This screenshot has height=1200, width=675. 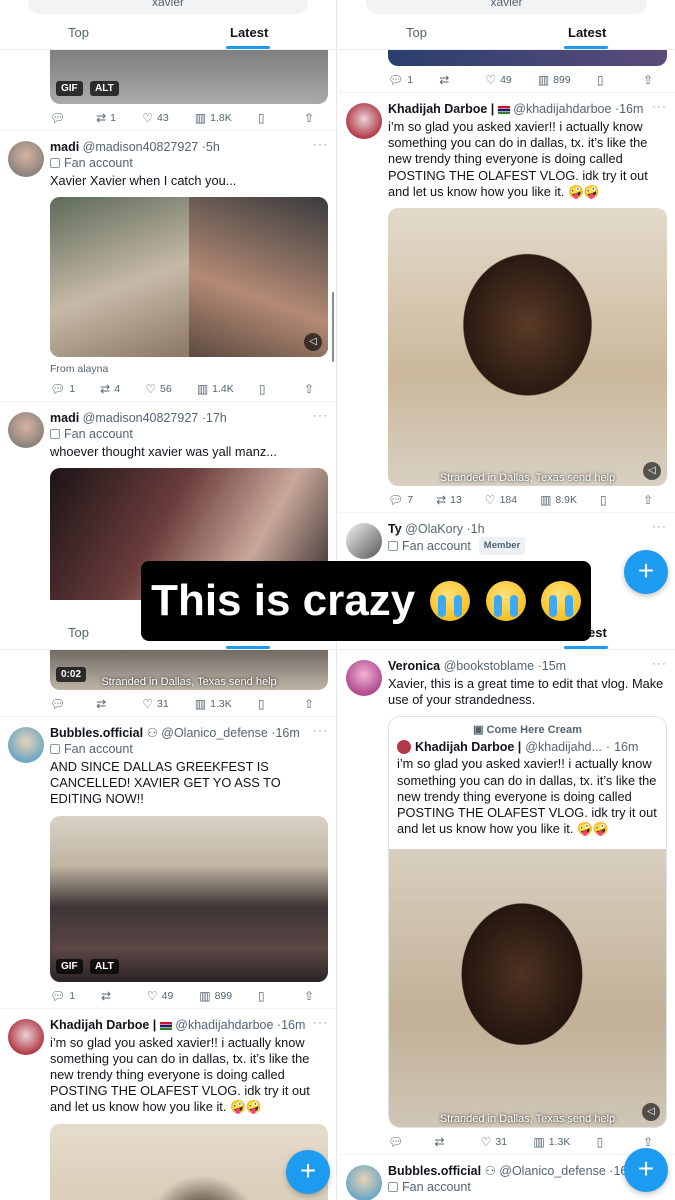 I want to click on community-label: Fan account Member, so click(x=527, y=546).